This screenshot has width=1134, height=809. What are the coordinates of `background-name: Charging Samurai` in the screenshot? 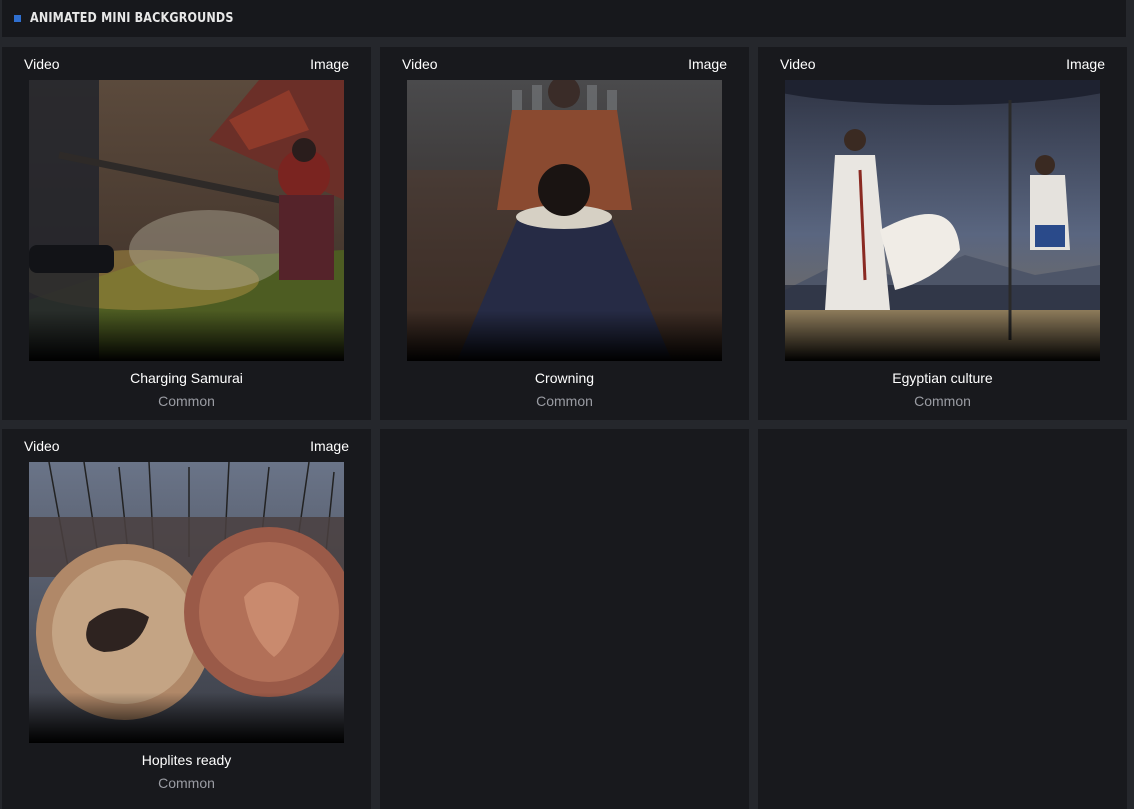 It's located at (186, 378).